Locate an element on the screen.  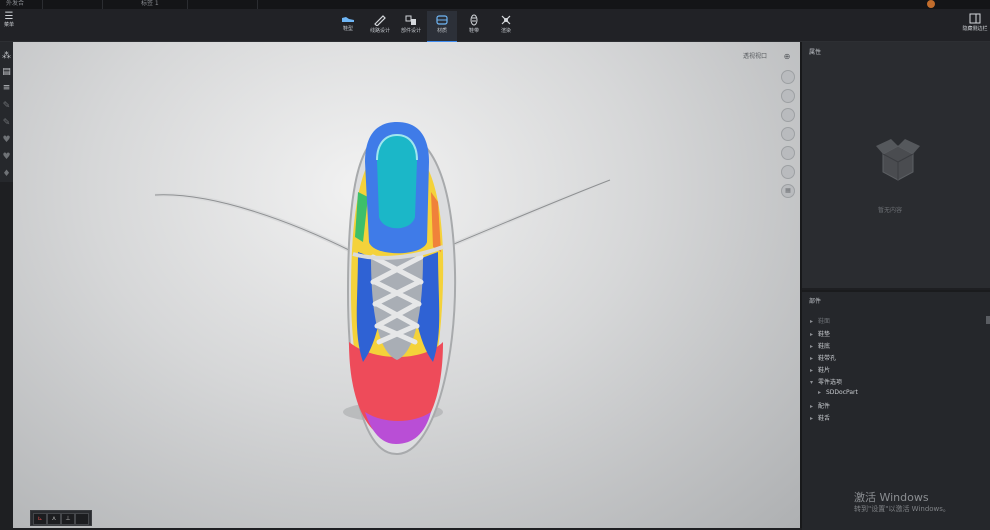
material-icon is located at coordinates (442, 20).